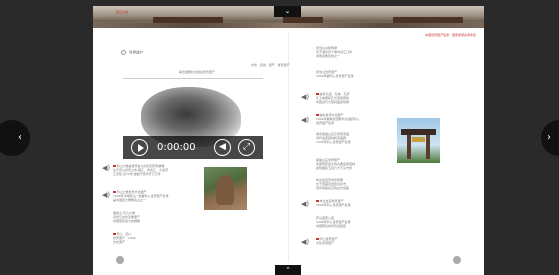 This screenshot has height=275, width=559. What do you see at coordinates (123, 52) in the screenshot?
I see `section-number-icon` at bounding box center [123, 52].